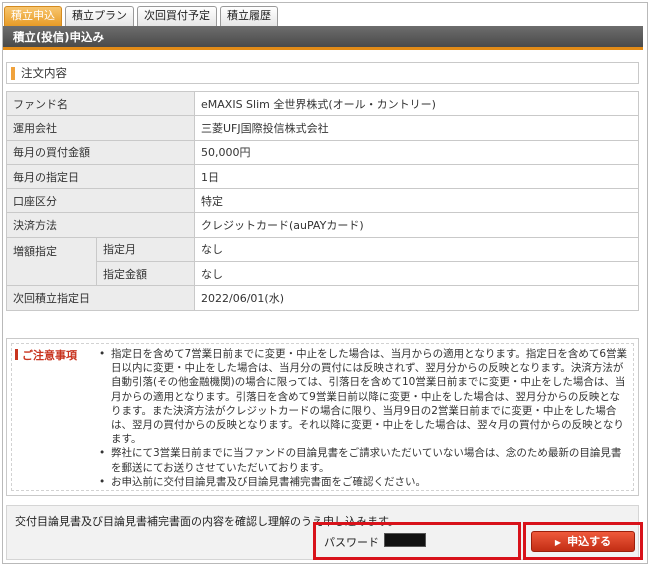 The height and width of the screenshot is (566, 650). What do you see at coordinates (405, 540) in the screenshot?
I see `password-input` at bounding box center [405, 540].